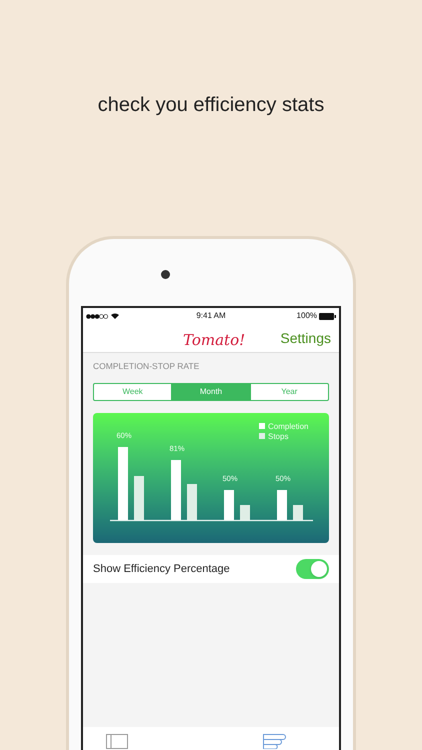 This screenshot has width=422, height=750. What do you see at coordinates (97, 316) in the screenshot?
I see `signal-icon` at bounding box center [97, 316].